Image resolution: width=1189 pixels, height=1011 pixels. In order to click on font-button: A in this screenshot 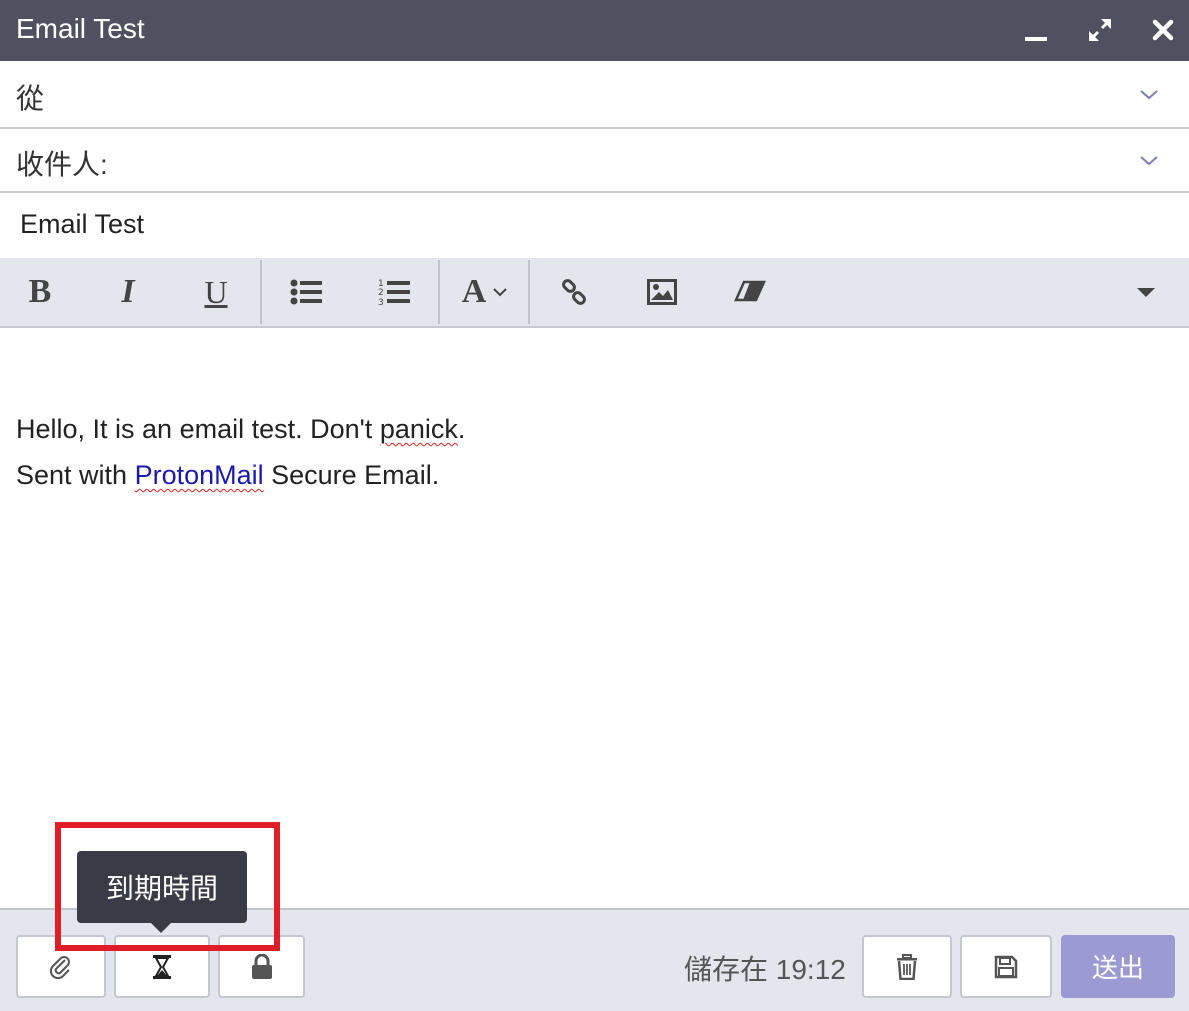, I will do `click(485, 292)`.